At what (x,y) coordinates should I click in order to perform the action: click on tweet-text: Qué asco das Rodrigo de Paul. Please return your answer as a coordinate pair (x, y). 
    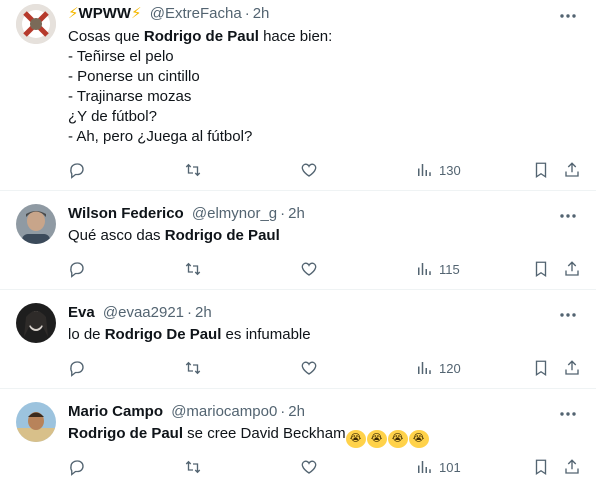
    Looking at the image, I should click on (174, 236).